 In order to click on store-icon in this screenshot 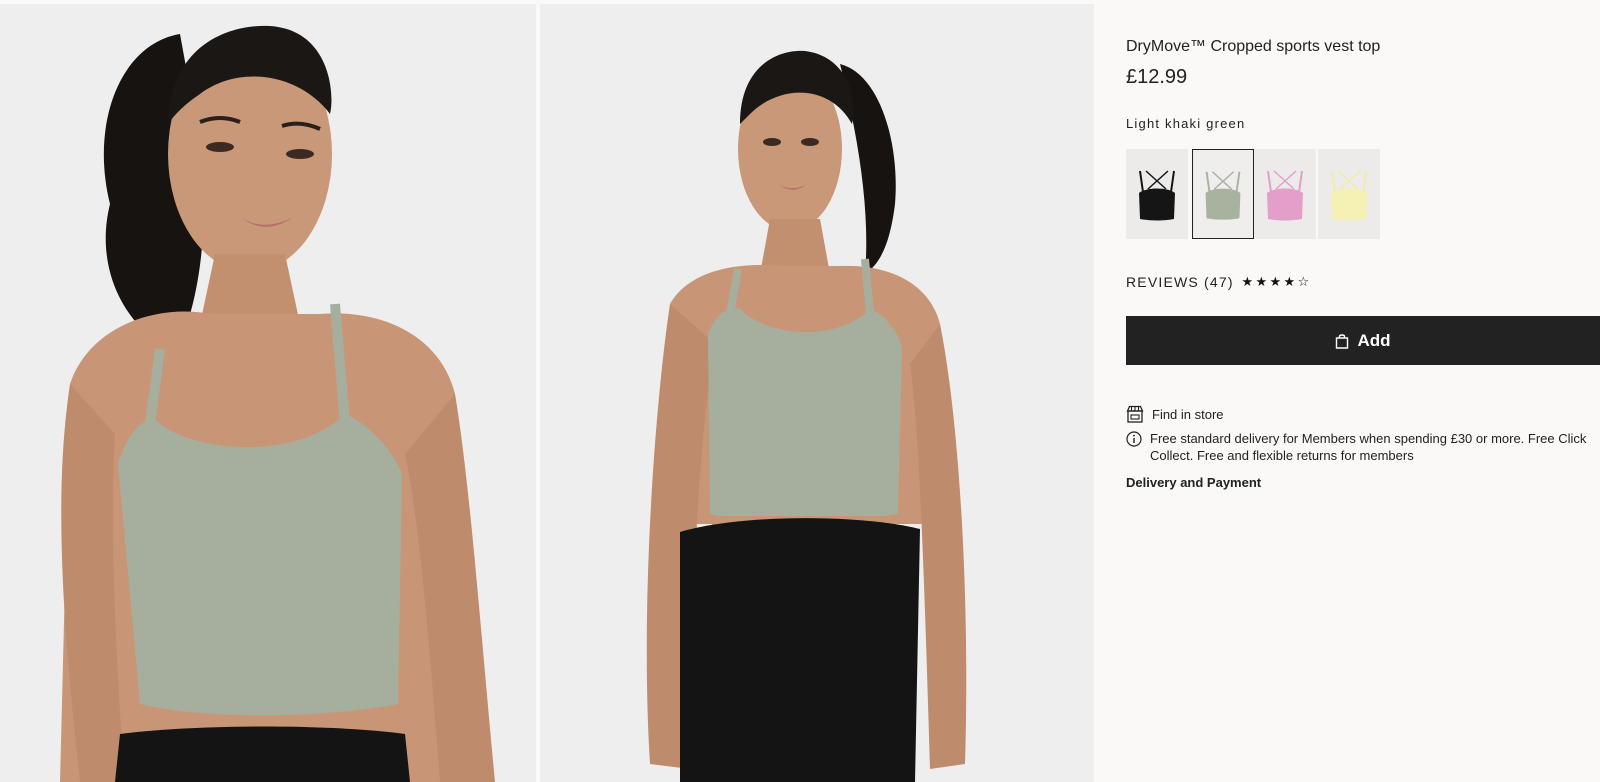, I will do `click(1135, 414)`.